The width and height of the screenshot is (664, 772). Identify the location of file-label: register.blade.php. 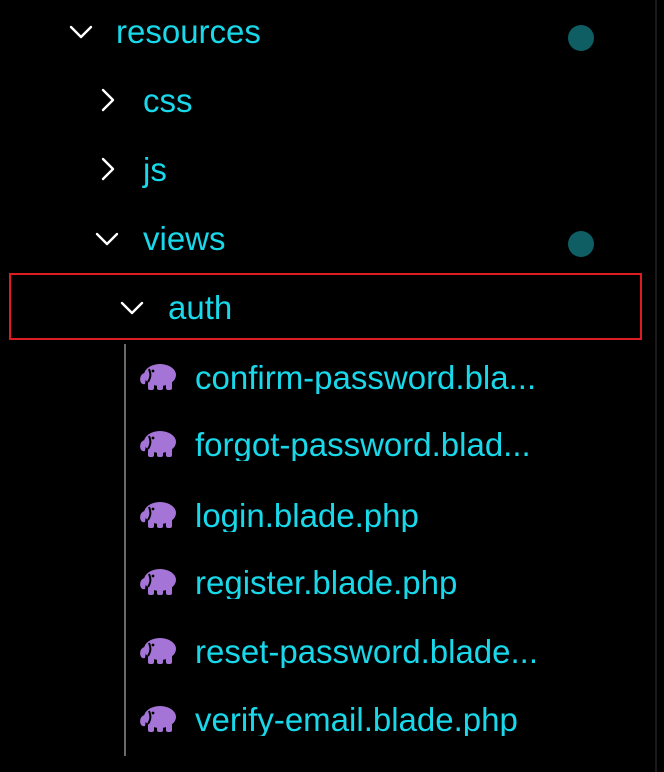
(326, 582).